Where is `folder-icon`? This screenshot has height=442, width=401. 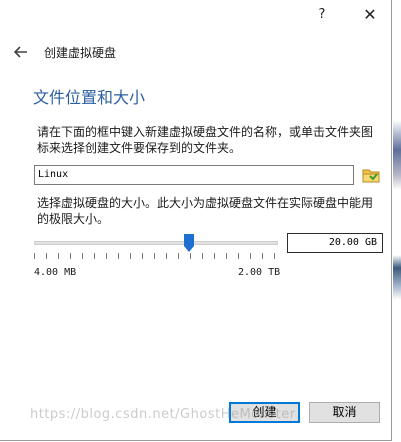
folder-icon is located at coordinates (371, 176).